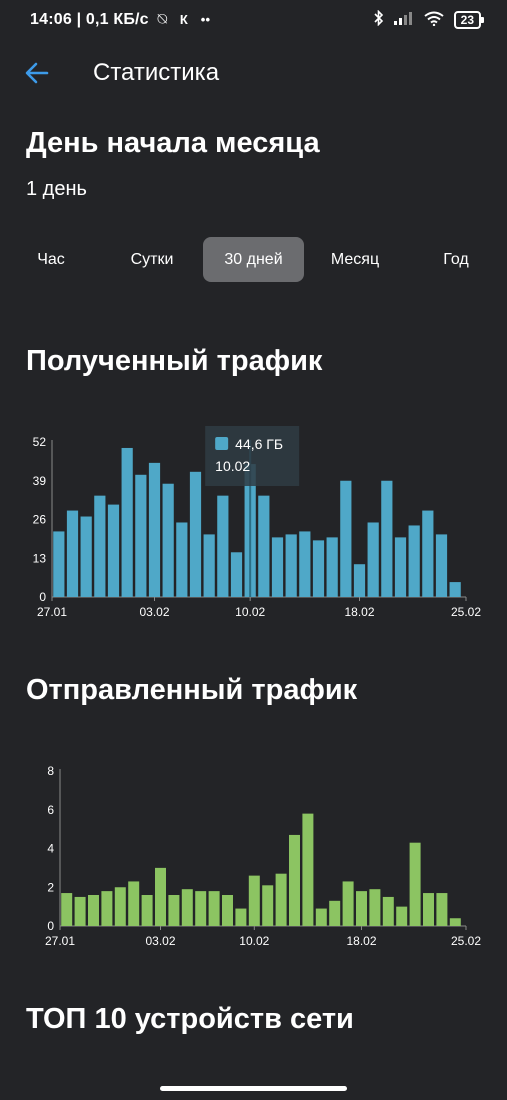  Describe the element at coordinates (466, 941) in the screenshot. I see `x-tick-label: 25.02` at that location.